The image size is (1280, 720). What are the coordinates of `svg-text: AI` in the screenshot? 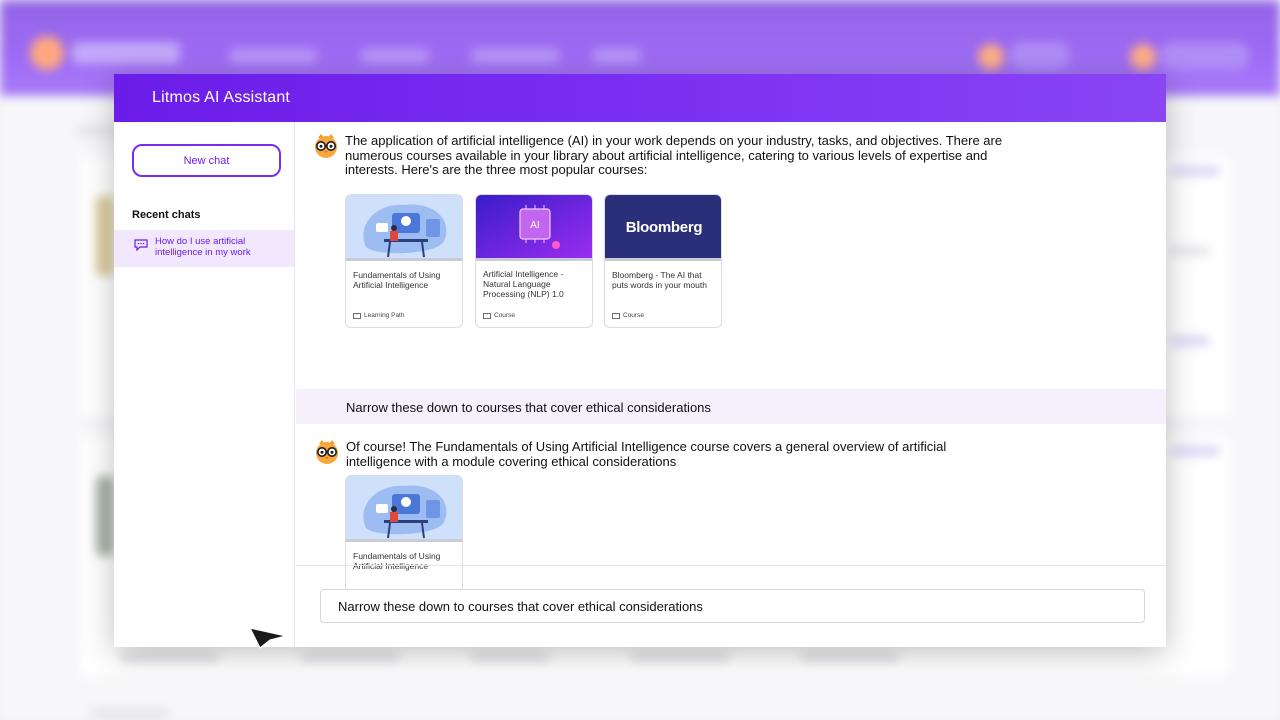 It's located at (534, 225).